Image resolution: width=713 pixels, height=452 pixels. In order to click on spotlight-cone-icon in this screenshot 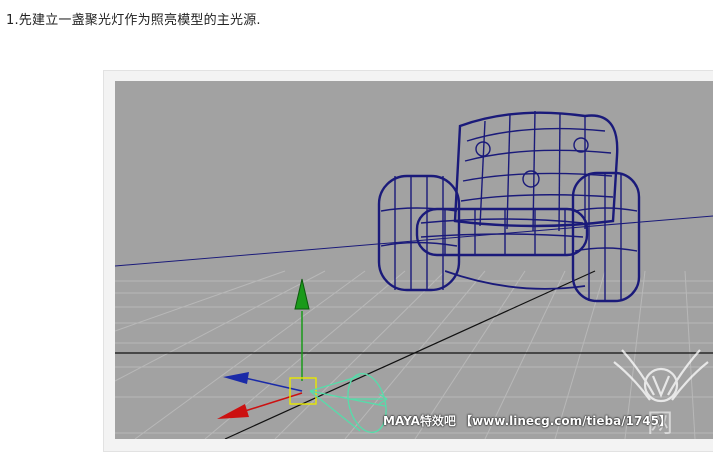, I will do `click(348, 403)`.